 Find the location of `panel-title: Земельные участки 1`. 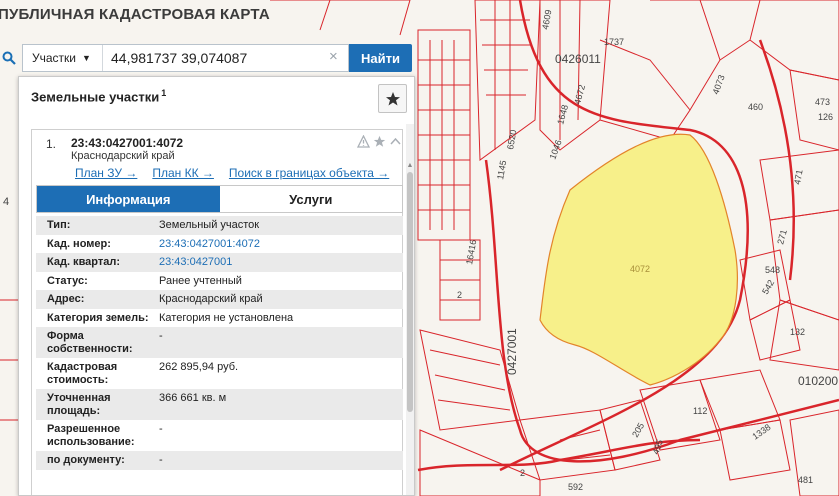

panel-title: Земельные участки 1 is located at coordinates (98, 96).